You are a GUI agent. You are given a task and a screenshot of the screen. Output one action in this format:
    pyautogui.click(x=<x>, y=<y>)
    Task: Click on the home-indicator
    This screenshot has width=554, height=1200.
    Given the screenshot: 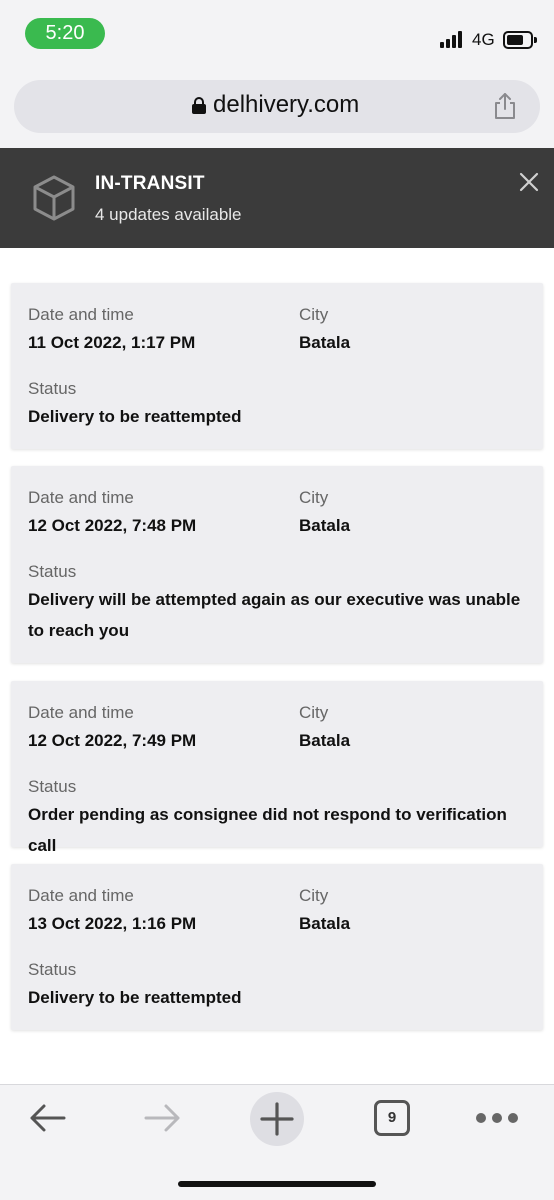 What is the action you would take?
    pyautogui.click(x=277, y=1184)
    